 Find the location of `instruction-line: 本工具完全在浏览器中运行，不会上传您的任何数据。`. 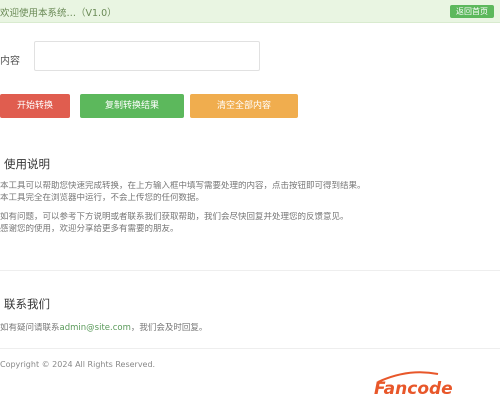

instruction-line: 本工具完全在浏览器中运行，不会上传您的任何数据。 is located at coordinates (102, 198).